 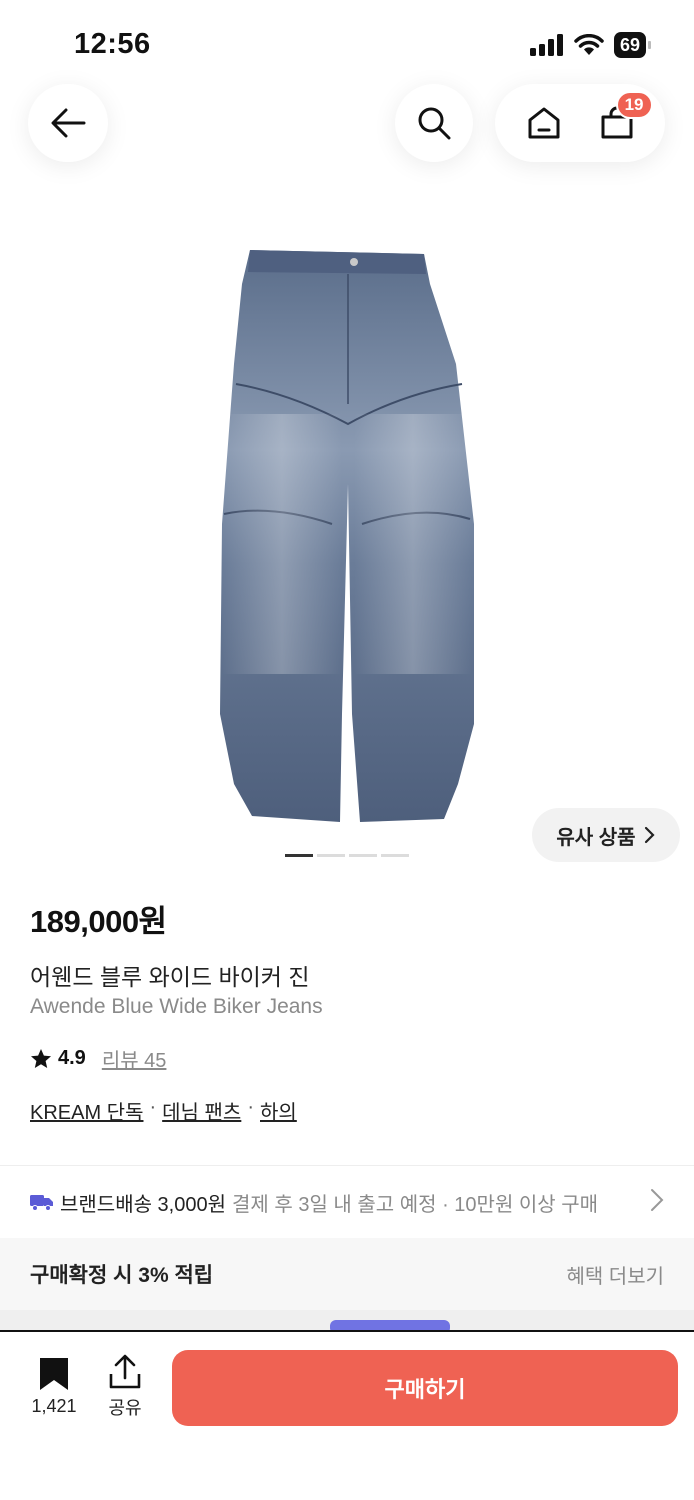 I want to click on bookmark-button: 1,421, so click(x=54, y=1386).